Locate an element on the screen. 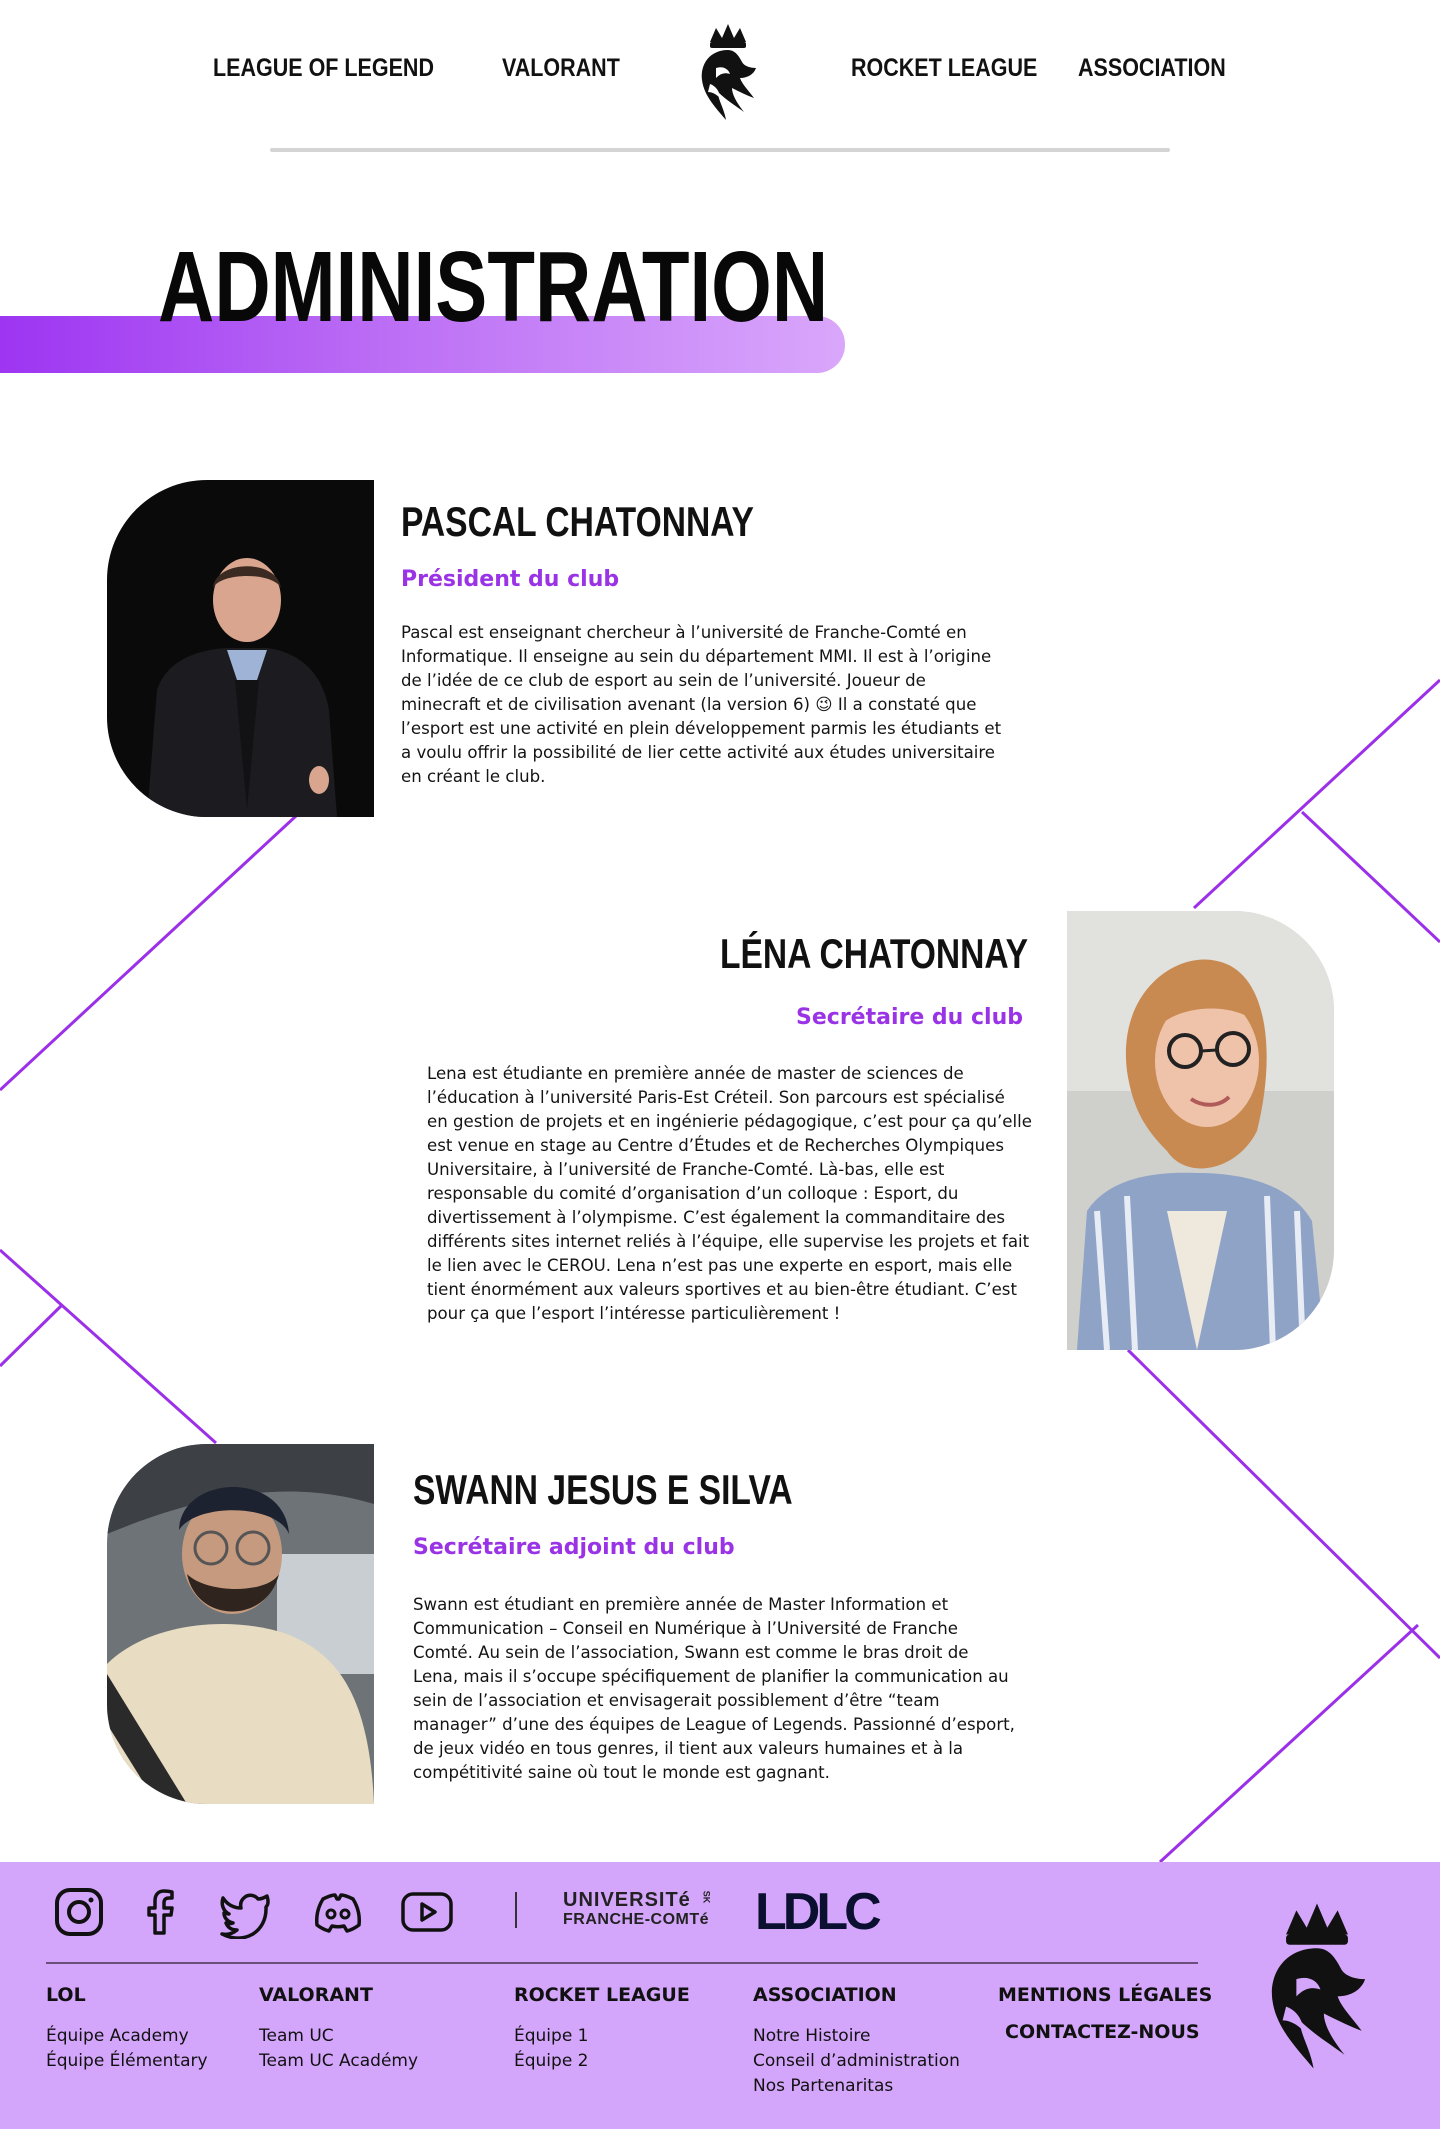  footer-separator is located at coordinates (516, 1910).